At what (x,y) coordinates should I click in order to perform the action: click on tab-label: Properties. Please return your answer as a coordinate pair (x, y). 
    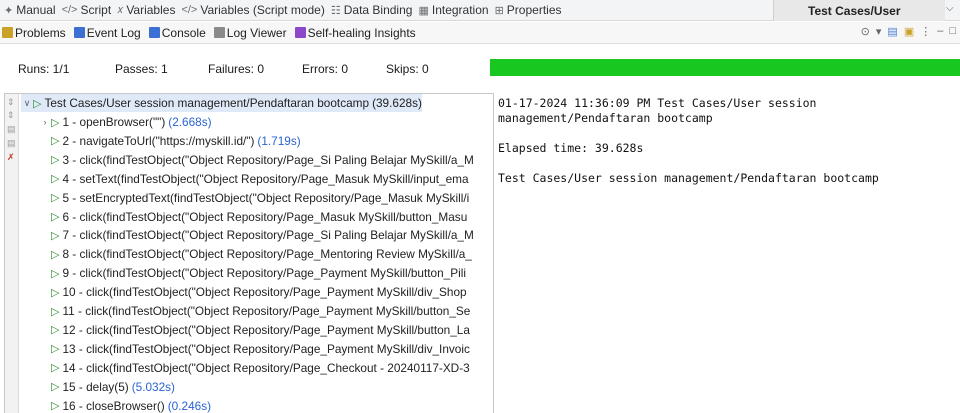
    Looking at the image, I should click on (534, 10).